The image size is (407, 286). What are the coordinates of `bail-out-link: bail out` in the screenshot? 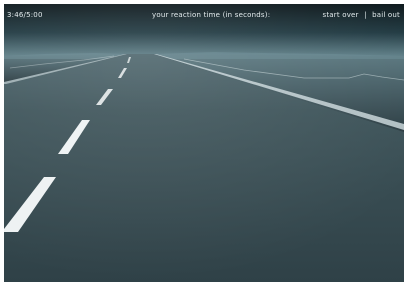 It's located at (386, 15).